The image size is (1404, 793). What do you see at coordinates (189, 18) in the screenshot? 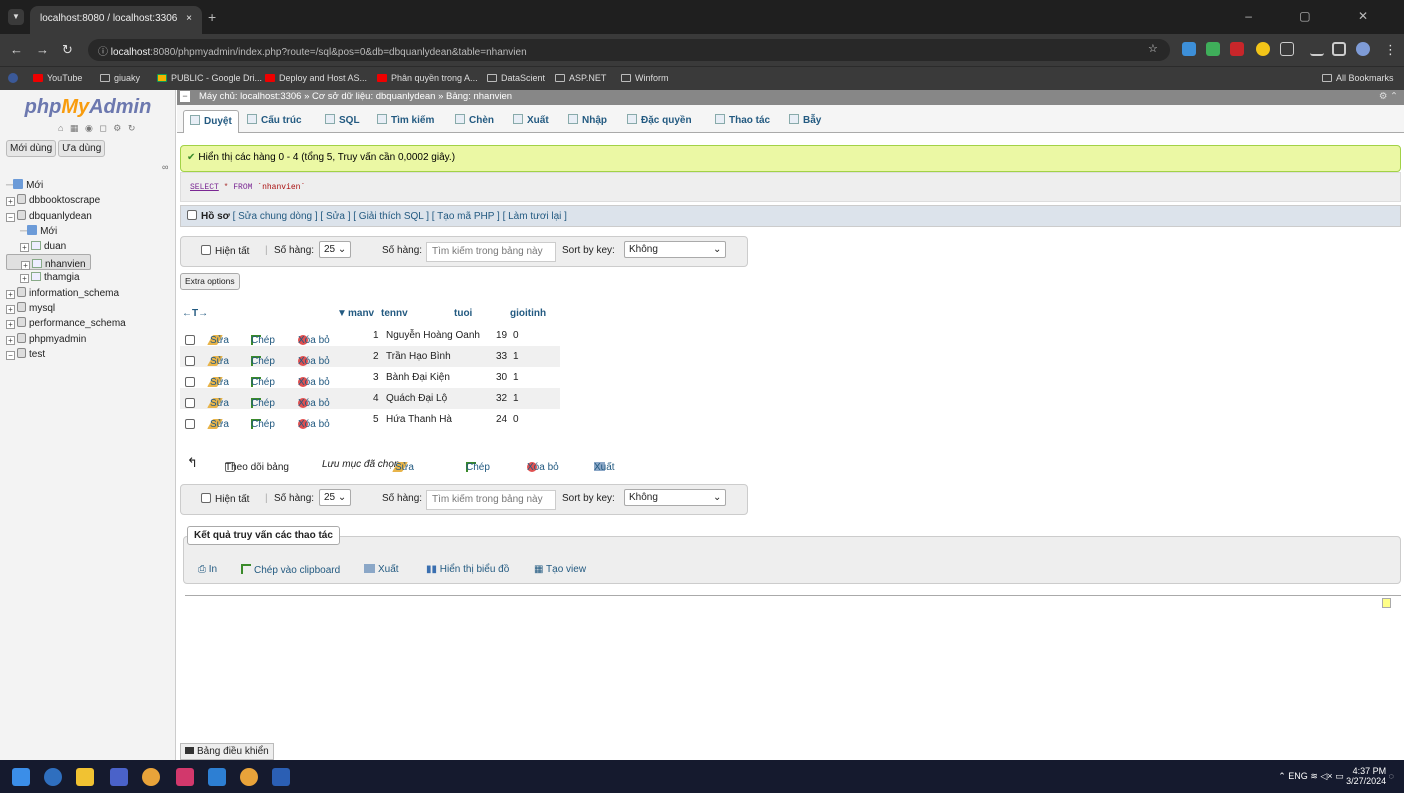
I see `tab-close-icon: ×` at bounding box center [189, 18].